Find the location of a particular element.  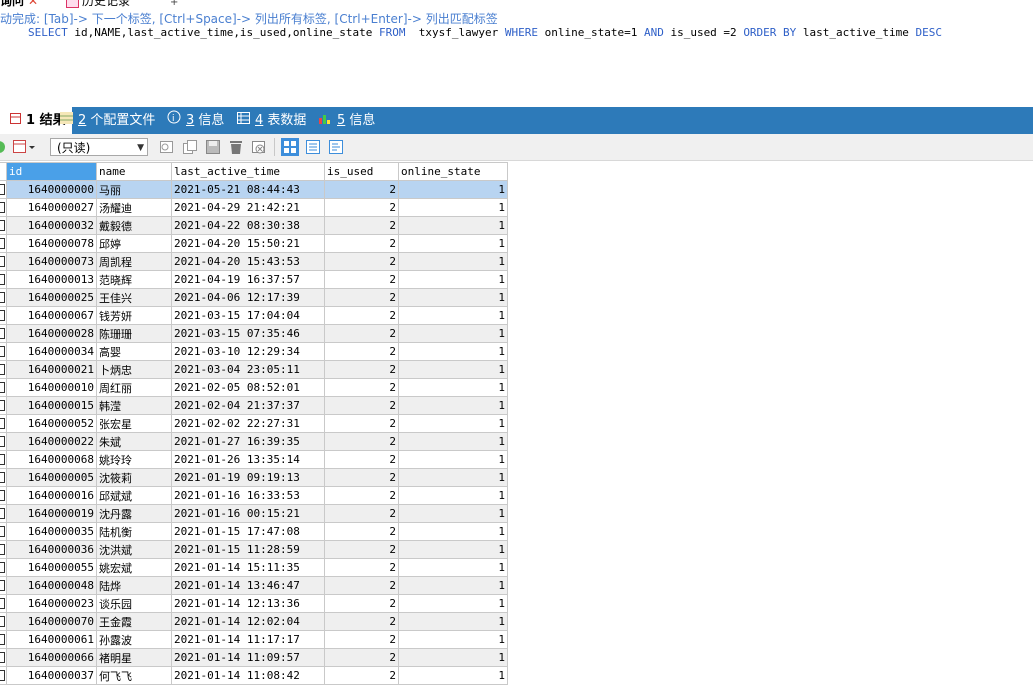

cell-id: 1640000055 is located at coordinates (51, 567).